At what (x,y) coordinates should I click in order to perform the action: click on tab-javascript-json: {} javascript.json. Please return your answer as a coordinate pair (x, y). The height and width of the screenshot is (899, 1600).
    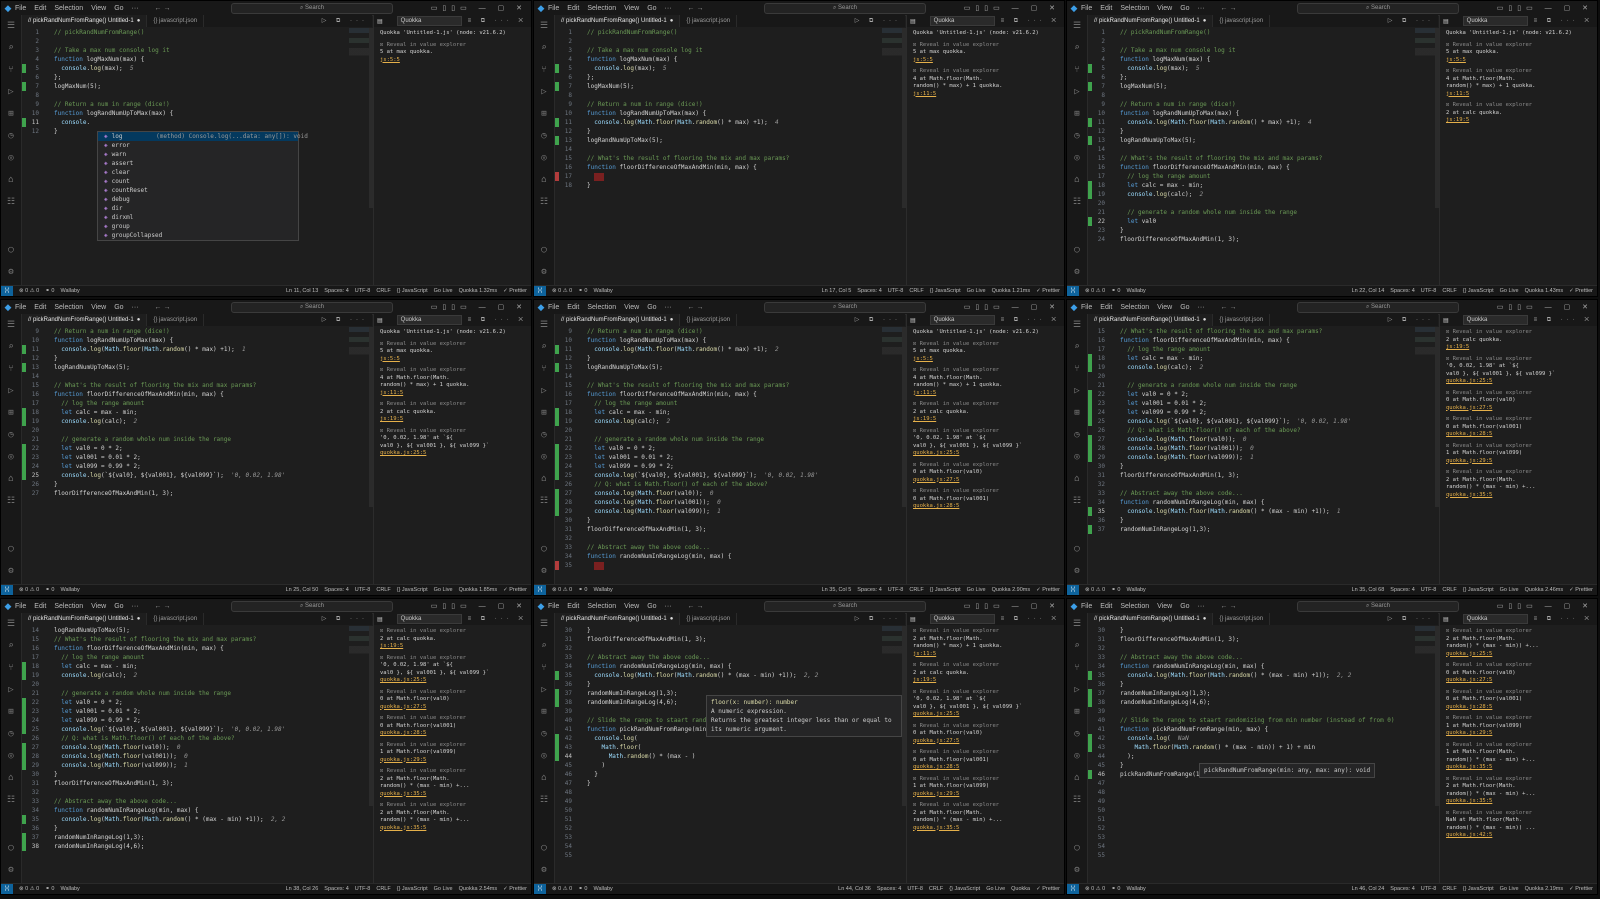
    Looking at the image, I should click on (176, 619).